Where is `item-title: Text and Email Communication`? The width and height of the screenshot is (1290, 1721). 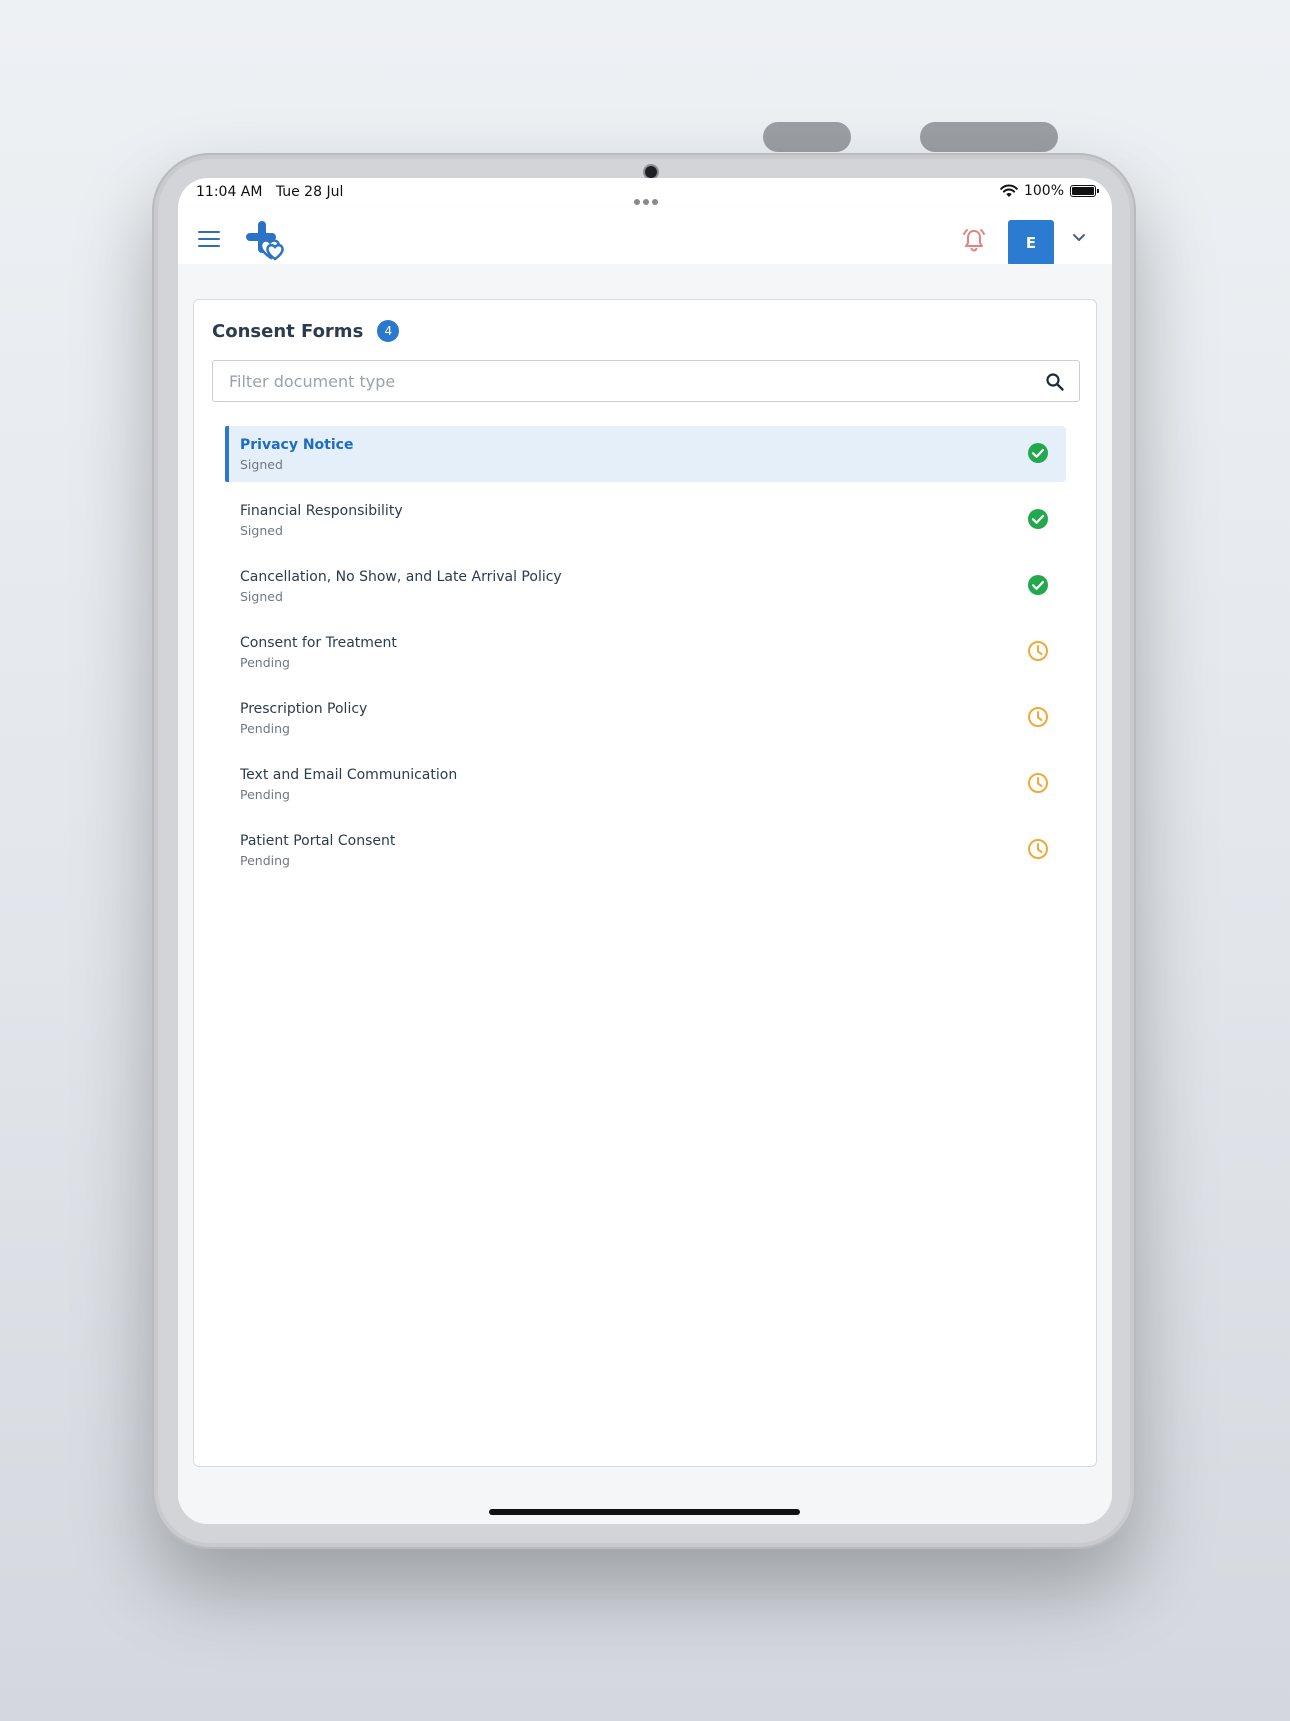
item-title: Text and Email Communication is located at coordinates (349, 775).